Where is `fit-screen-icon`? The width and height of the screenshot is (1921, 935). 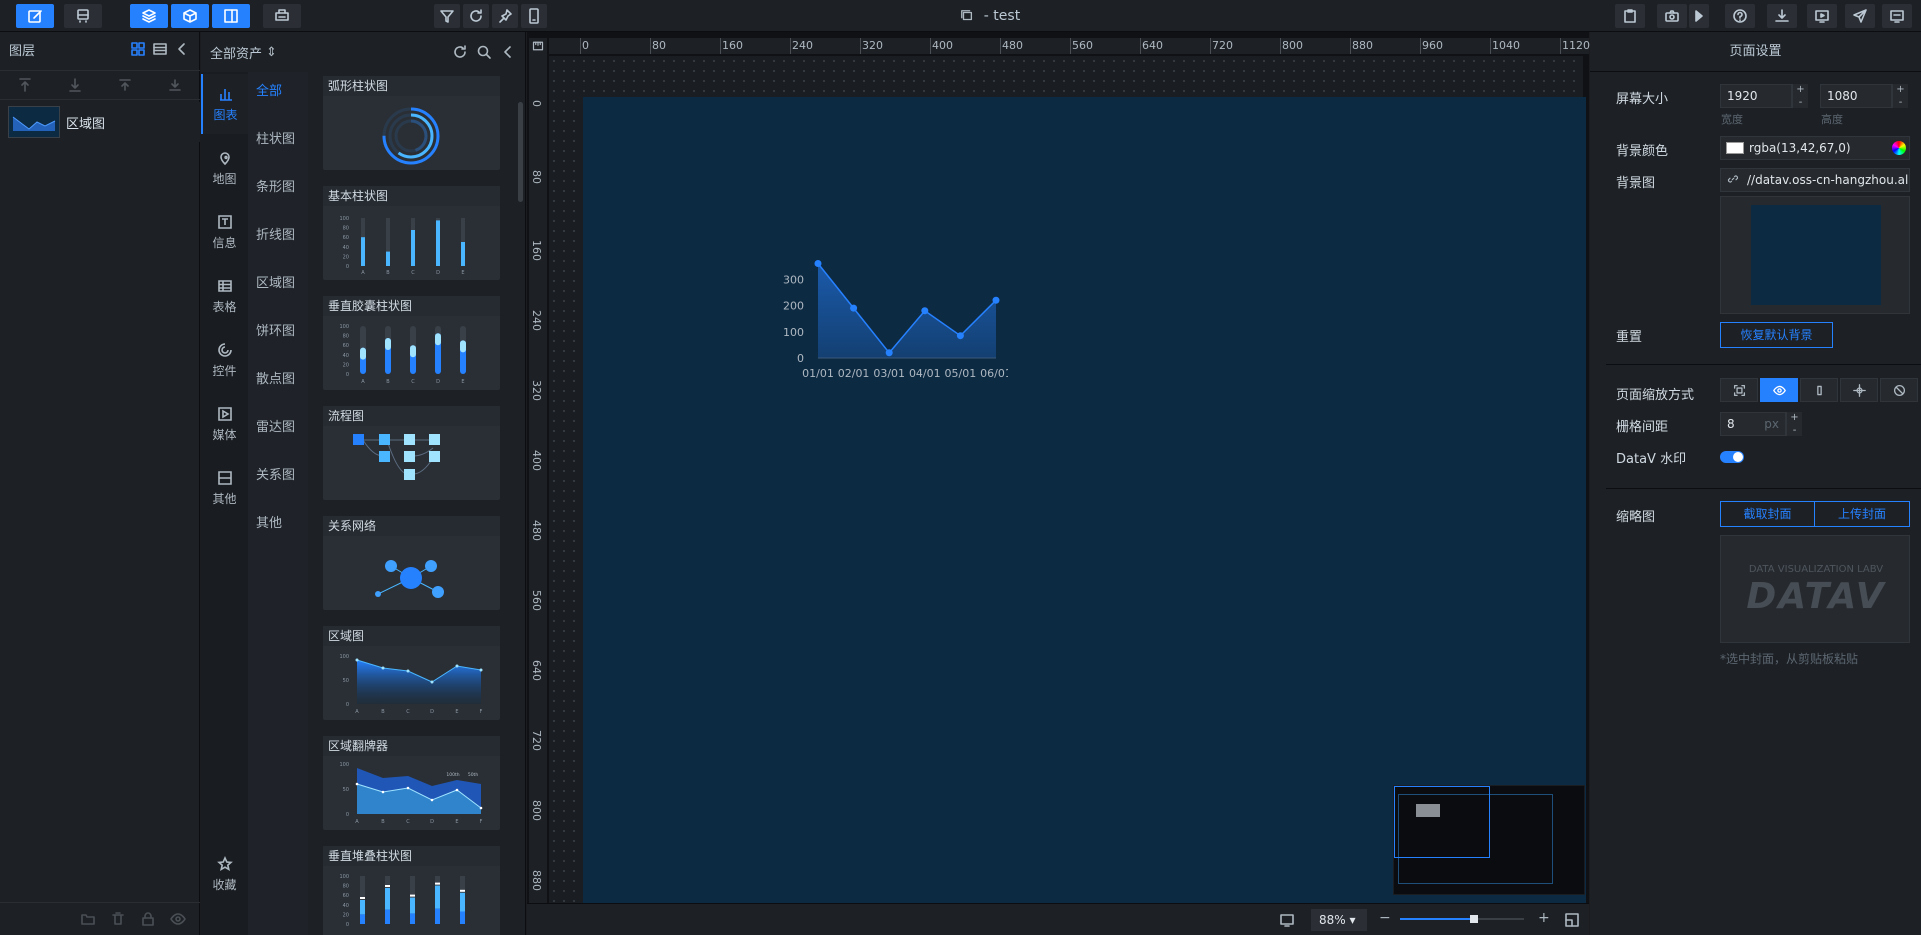 fit-screen-icon is located at coordinates (1287, 920).